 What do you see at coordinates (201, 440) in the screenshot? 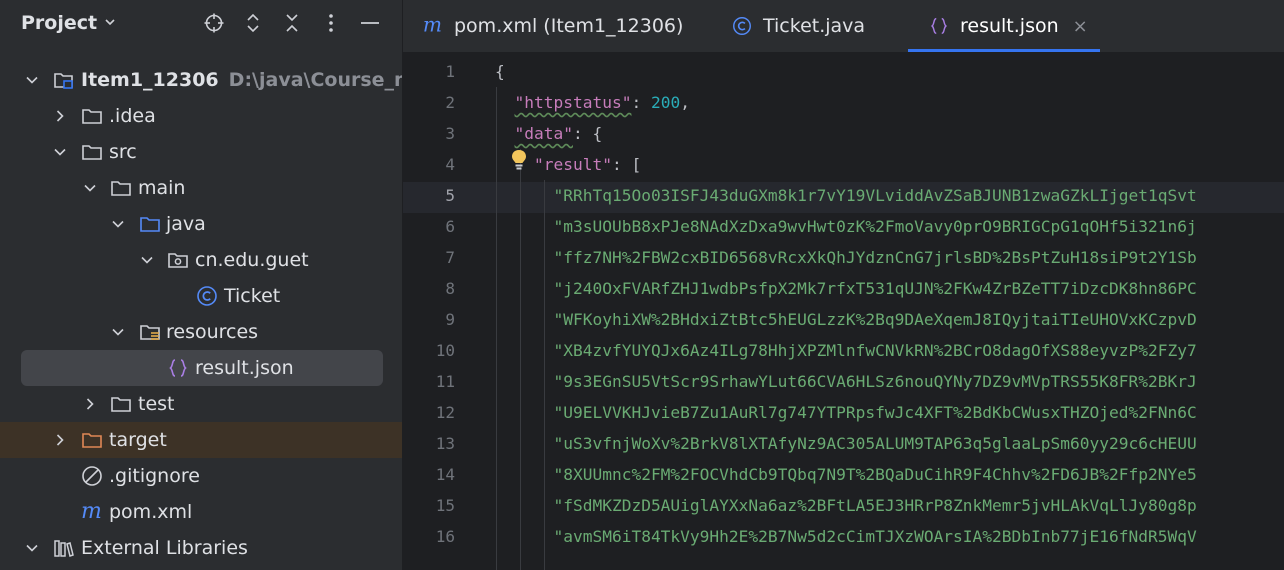
I see `tree-item-target: target` at bounding box center [201, 440].